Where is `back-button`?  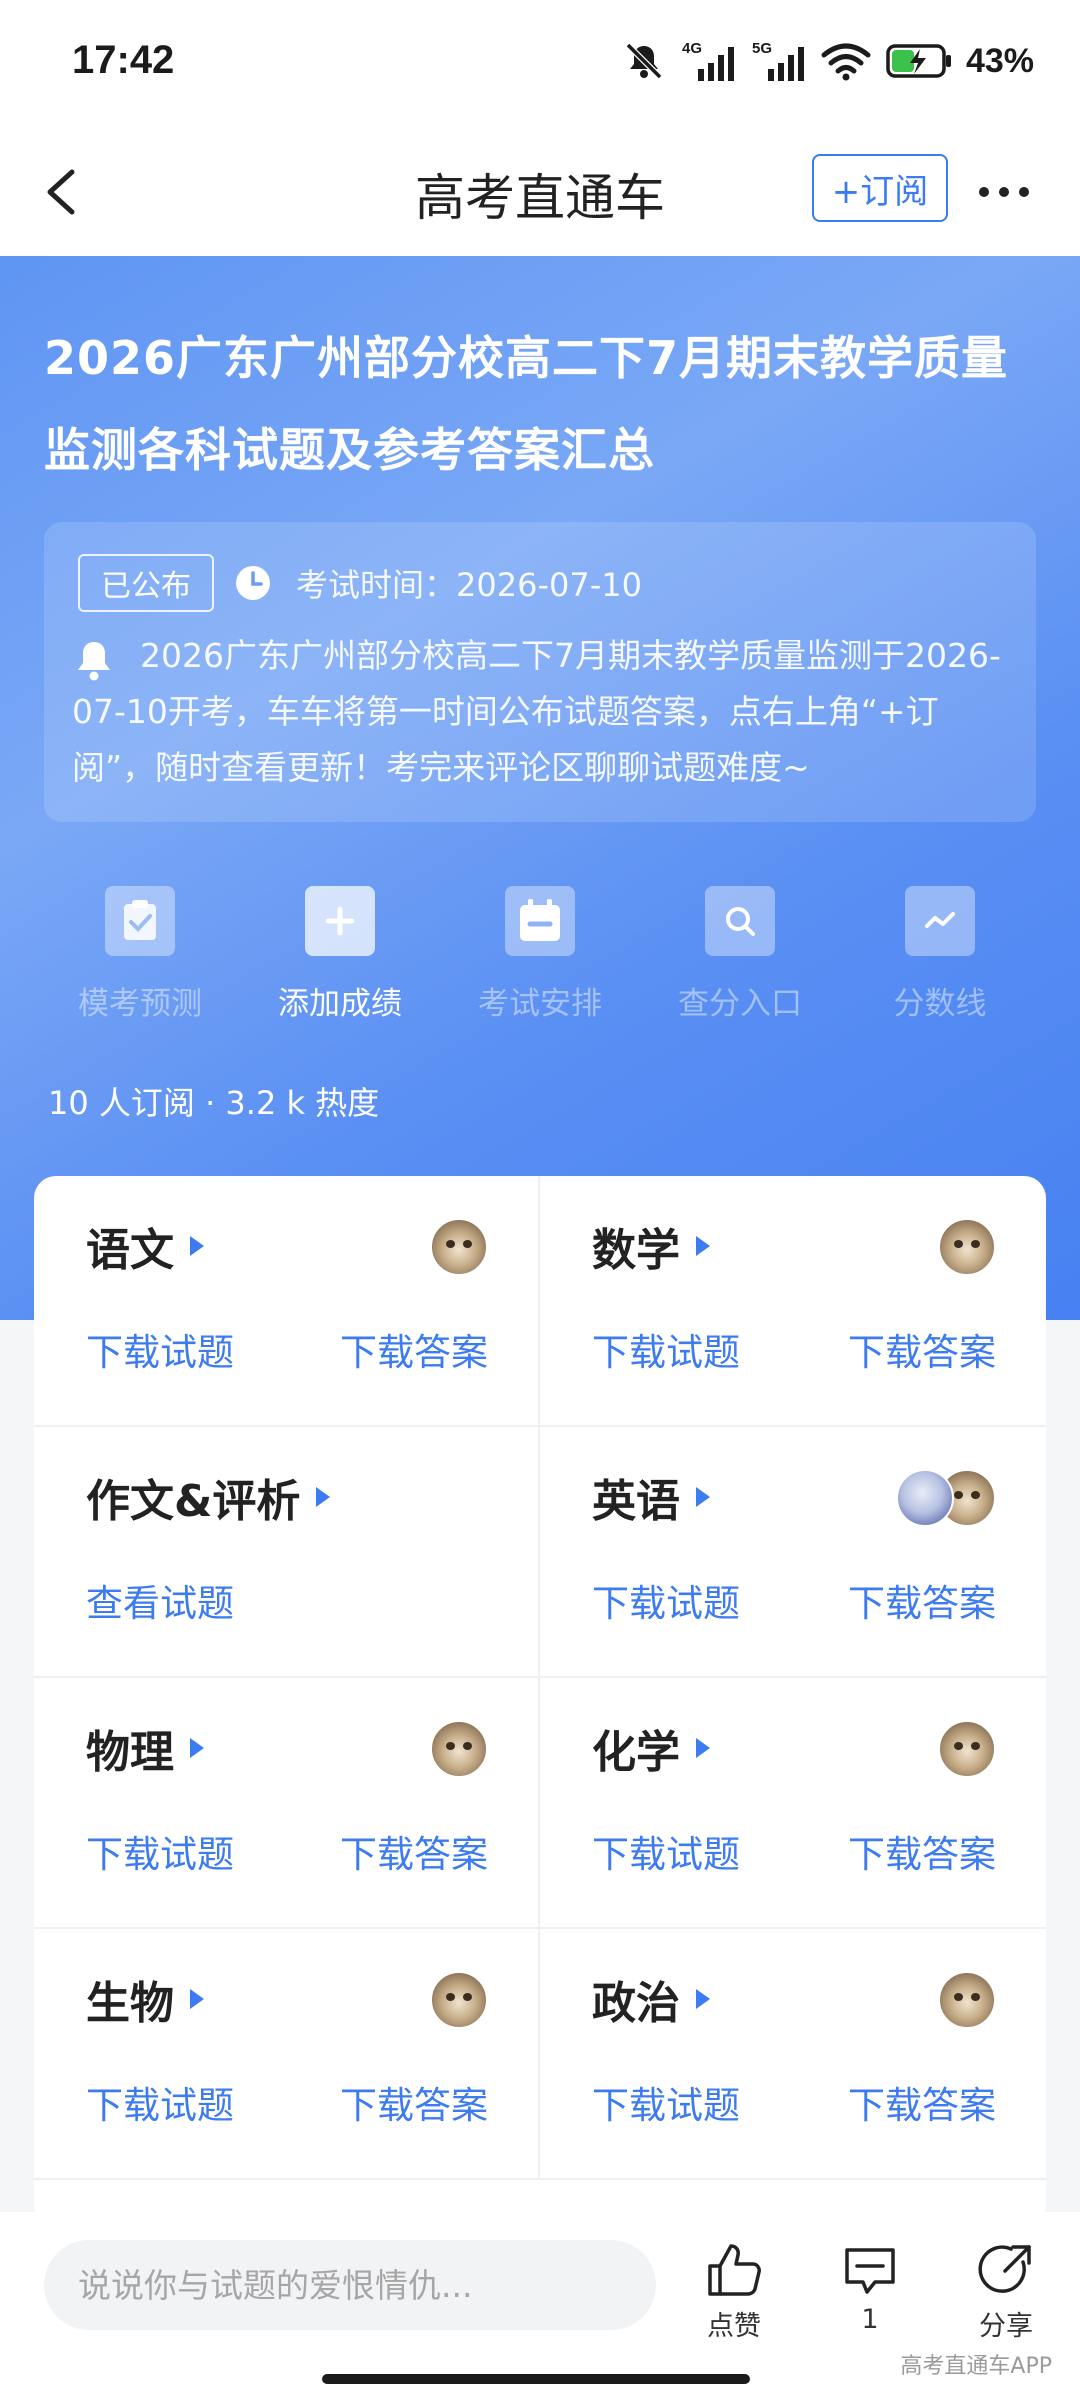
back-button is located at coordinates (64, 192).